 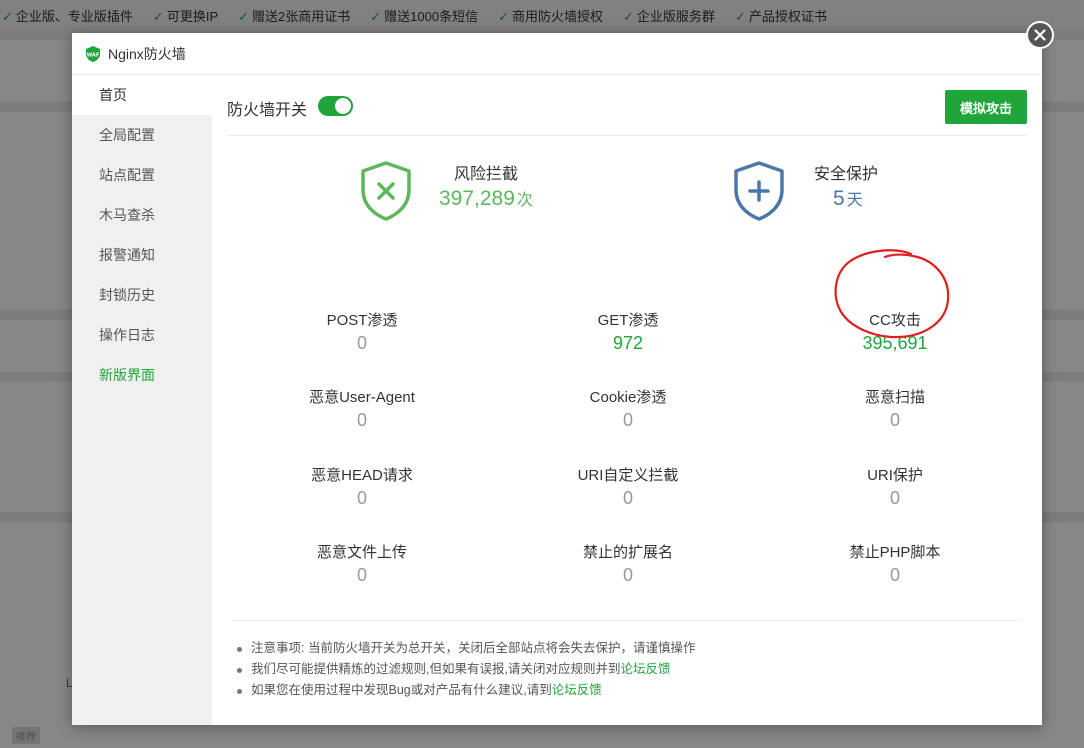 What do you see at coordinates (628, 486) in the screenshot?
I see `stat-uri-custom-block: URI自定义拦截 0` at bounding box center [628, 486].